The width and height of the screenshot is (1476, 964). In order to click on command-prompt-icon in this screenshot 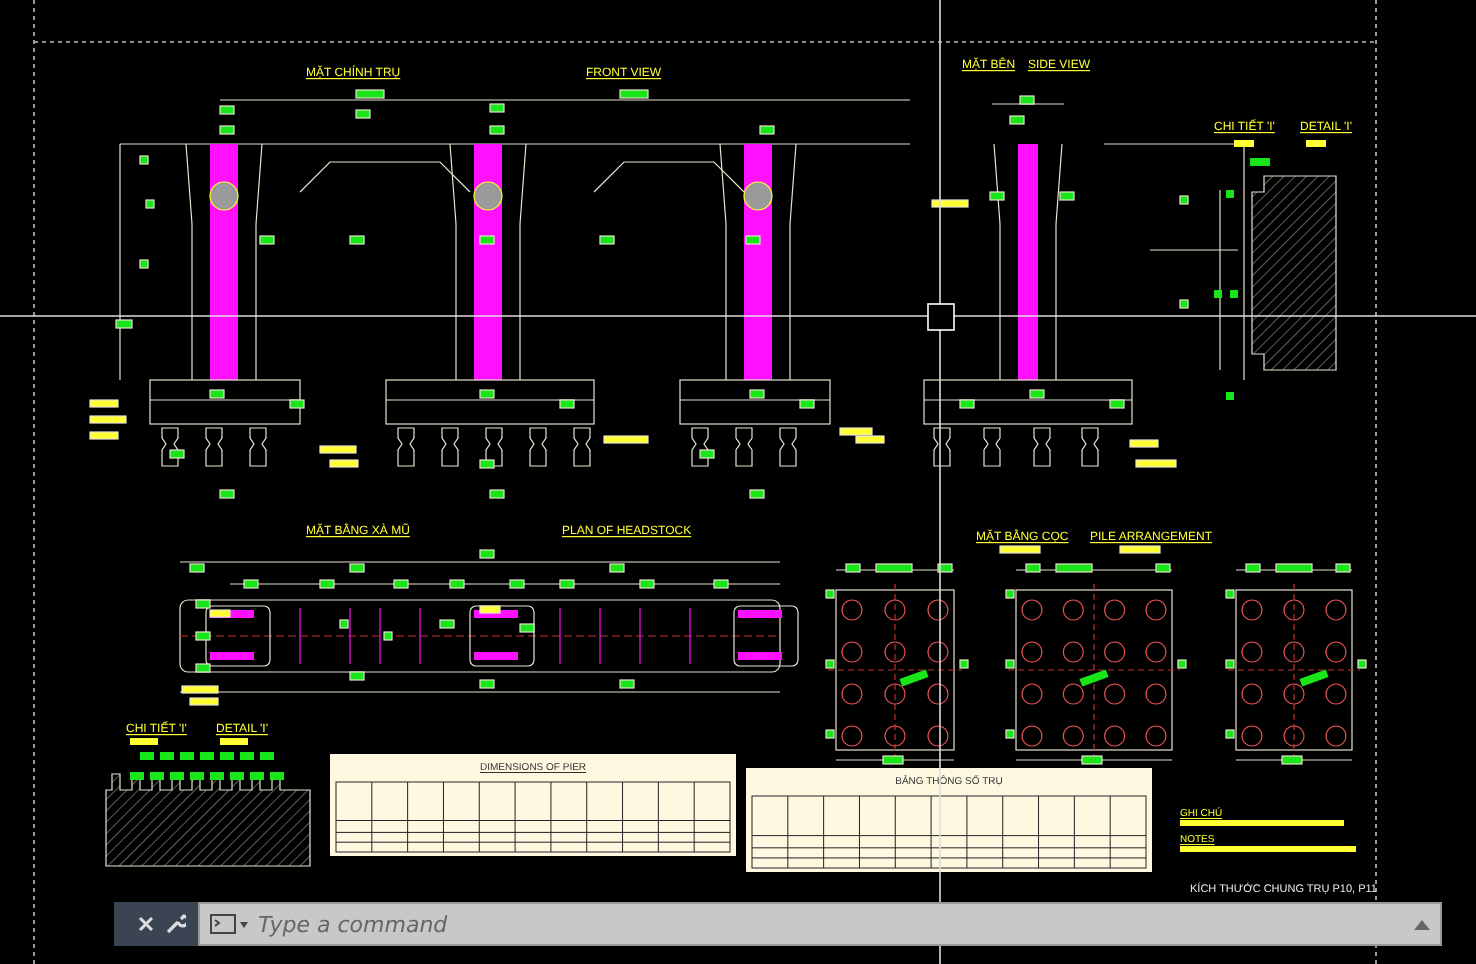, I will do `click(230, 924)`.